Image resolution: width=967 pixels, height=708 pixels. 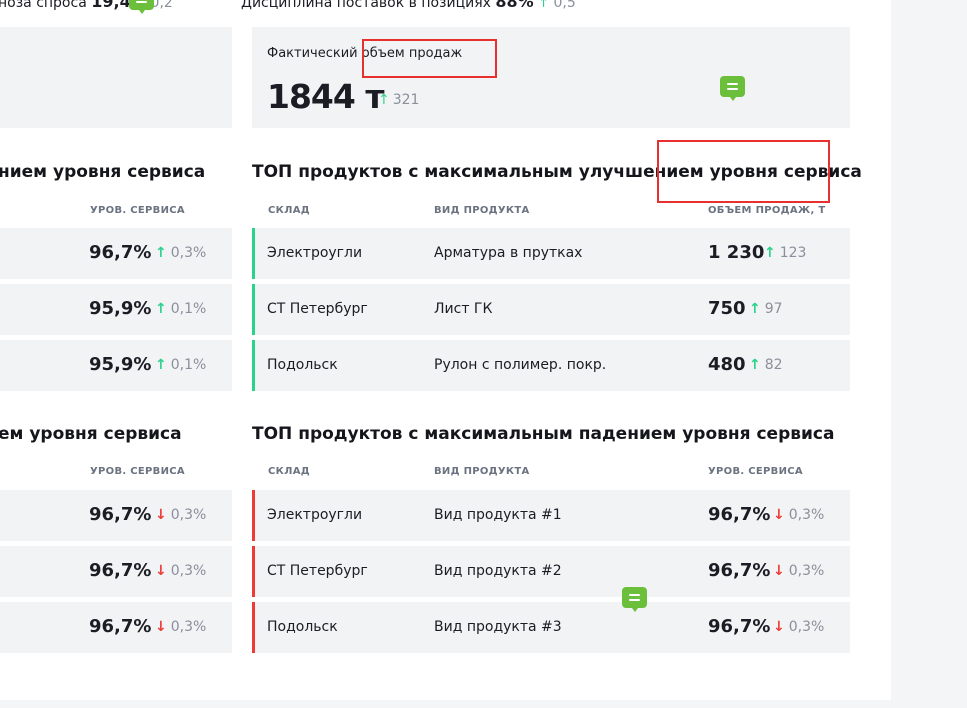 I want to click on table-row: Подольск Рулон с полимер. покр. 480 ↑ 82, so click(x=551, y=365).